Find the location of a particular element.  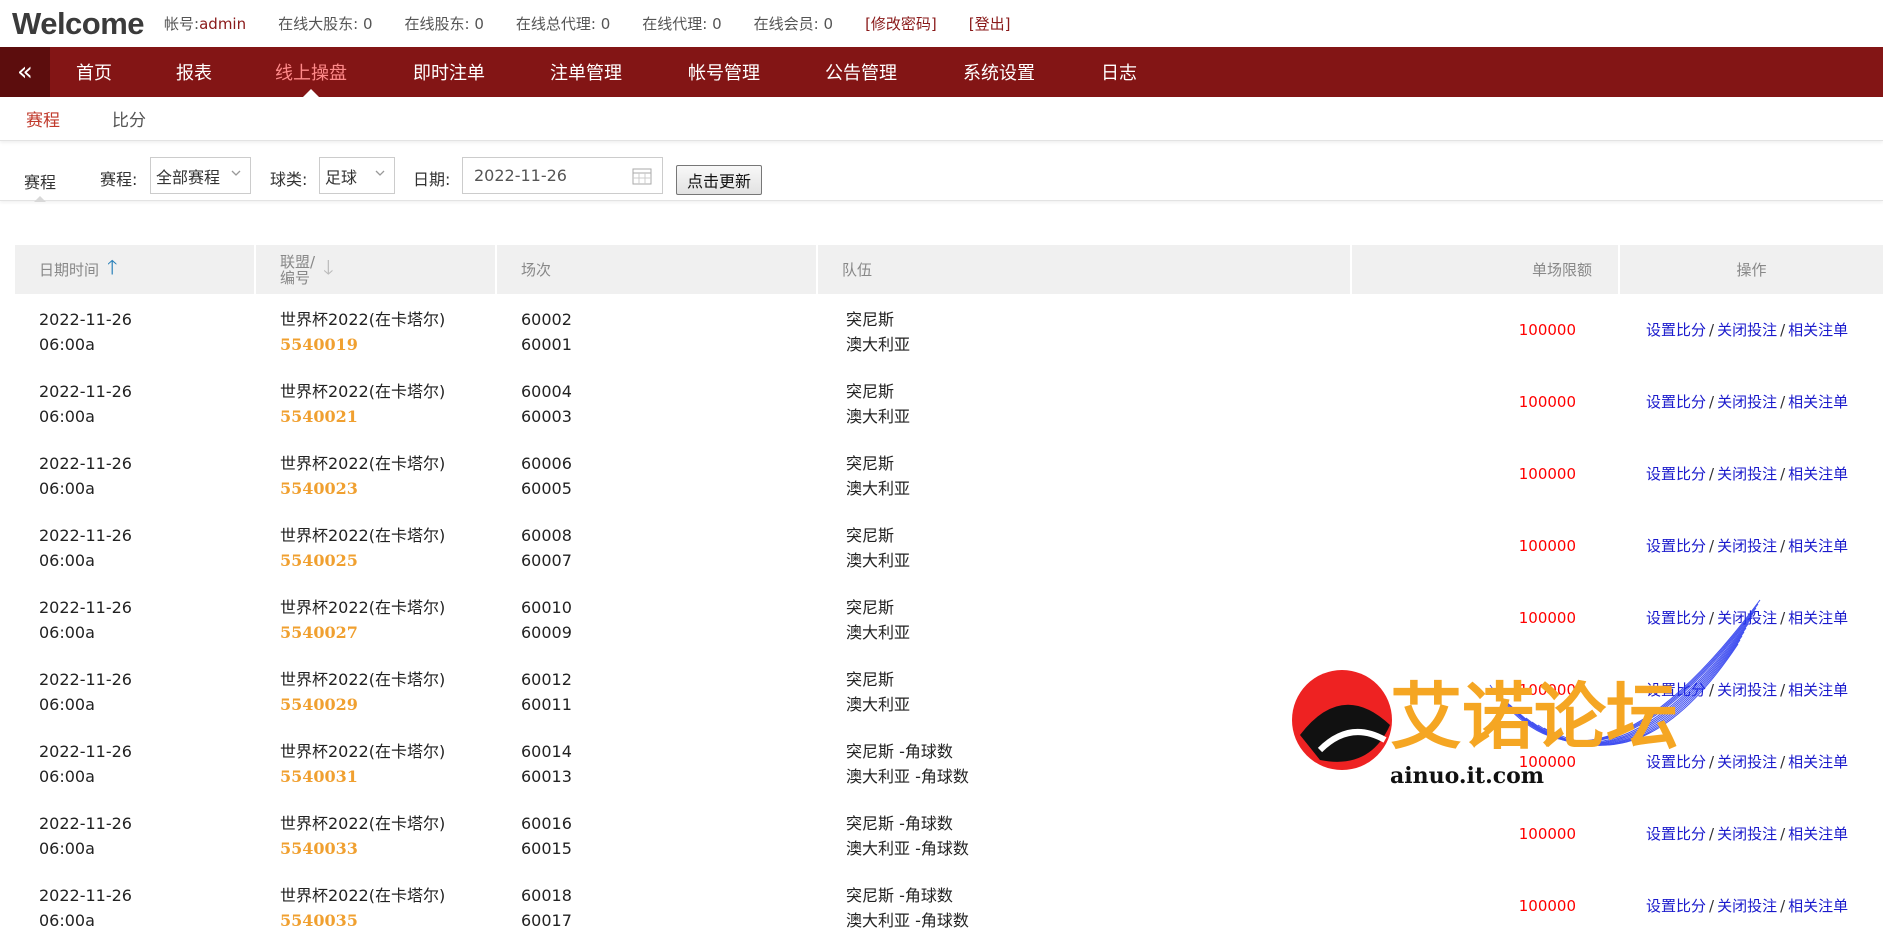

nav-item-announcement-management: 公告管理 is located at coordinates (861, 72).